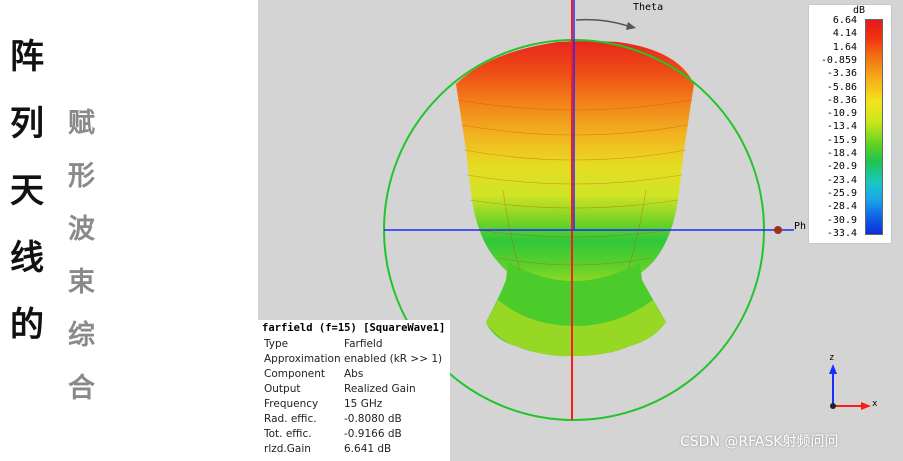  What do you see at coordinates (844, 20) in the screenshot?
I see `colorbar-tick: 6.64` at bounding box center [844, 20].